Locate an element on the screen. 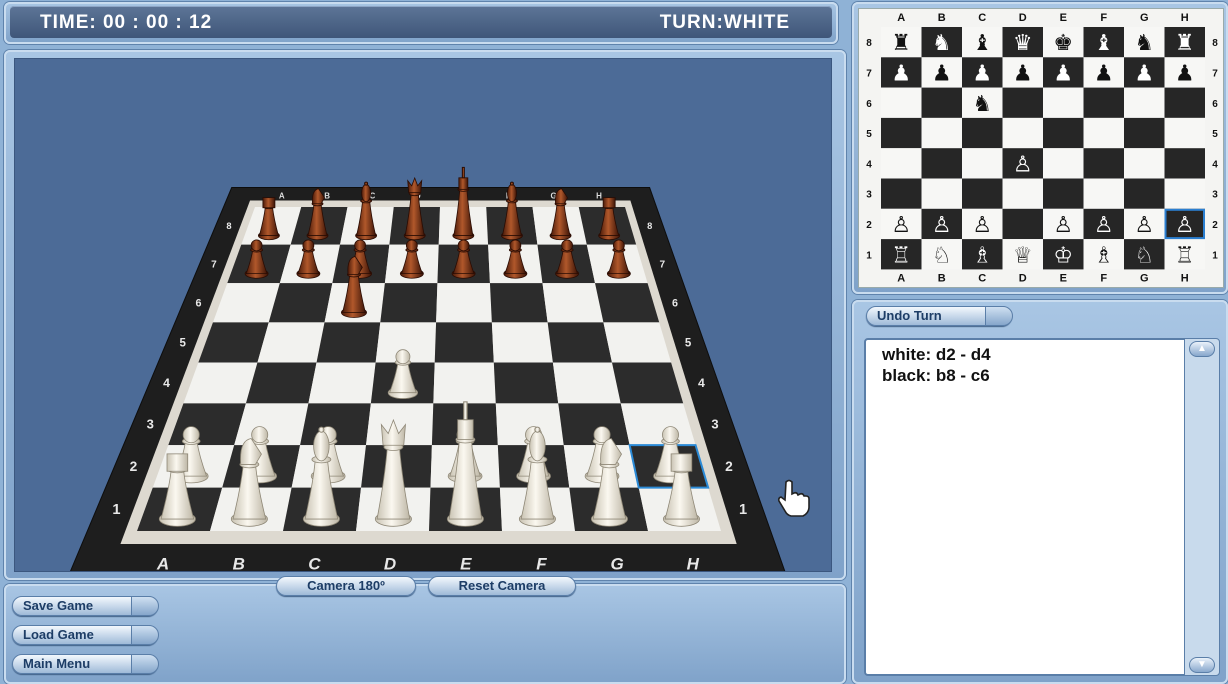 Image resolution: width=1228 pixels, height=684 pixels. load-game-button: Load Game is located at coordinates (85, 635).